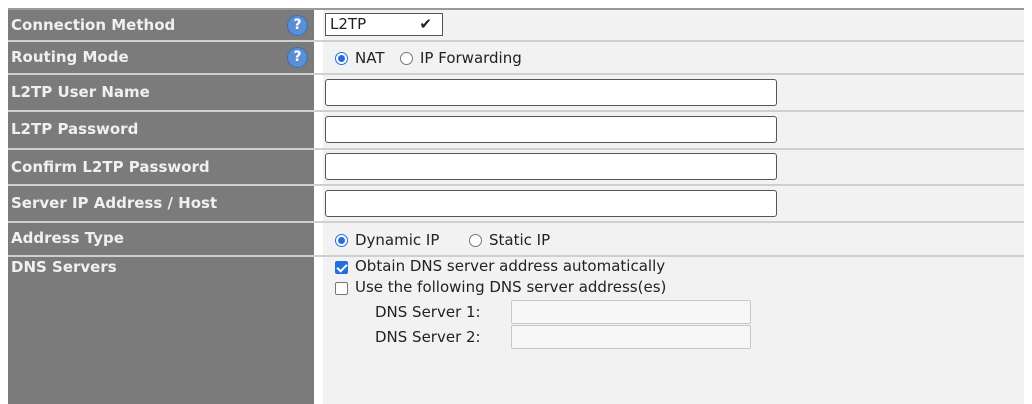  I want to click on confirm-password-label: Confirm L2TP Password, so click(110, 167).